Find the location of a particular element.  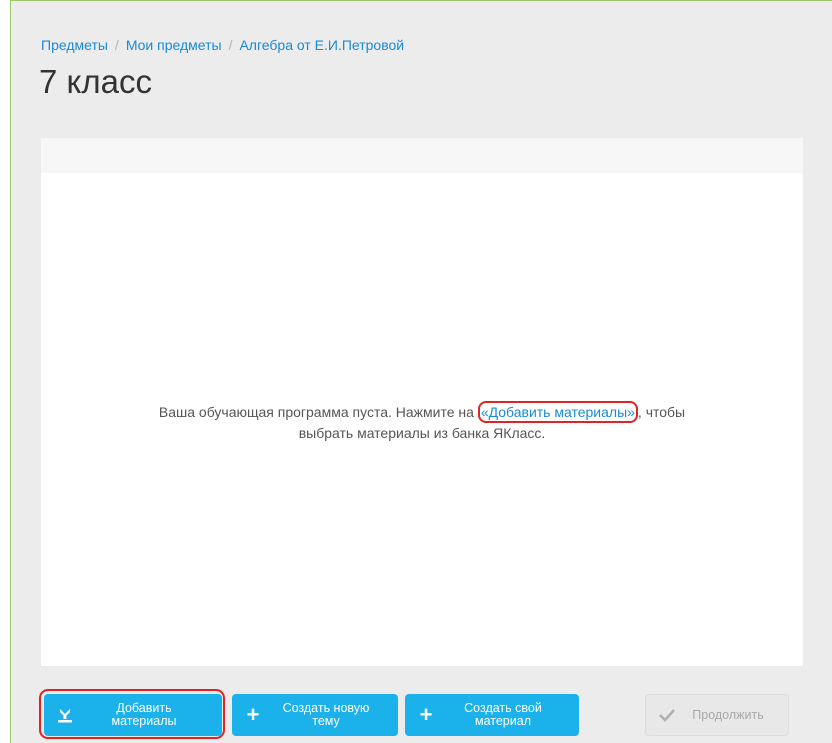

breadcrumb-item-algebra: Алгебра от Е.И.Петровой is located at coordinates (321, 45).